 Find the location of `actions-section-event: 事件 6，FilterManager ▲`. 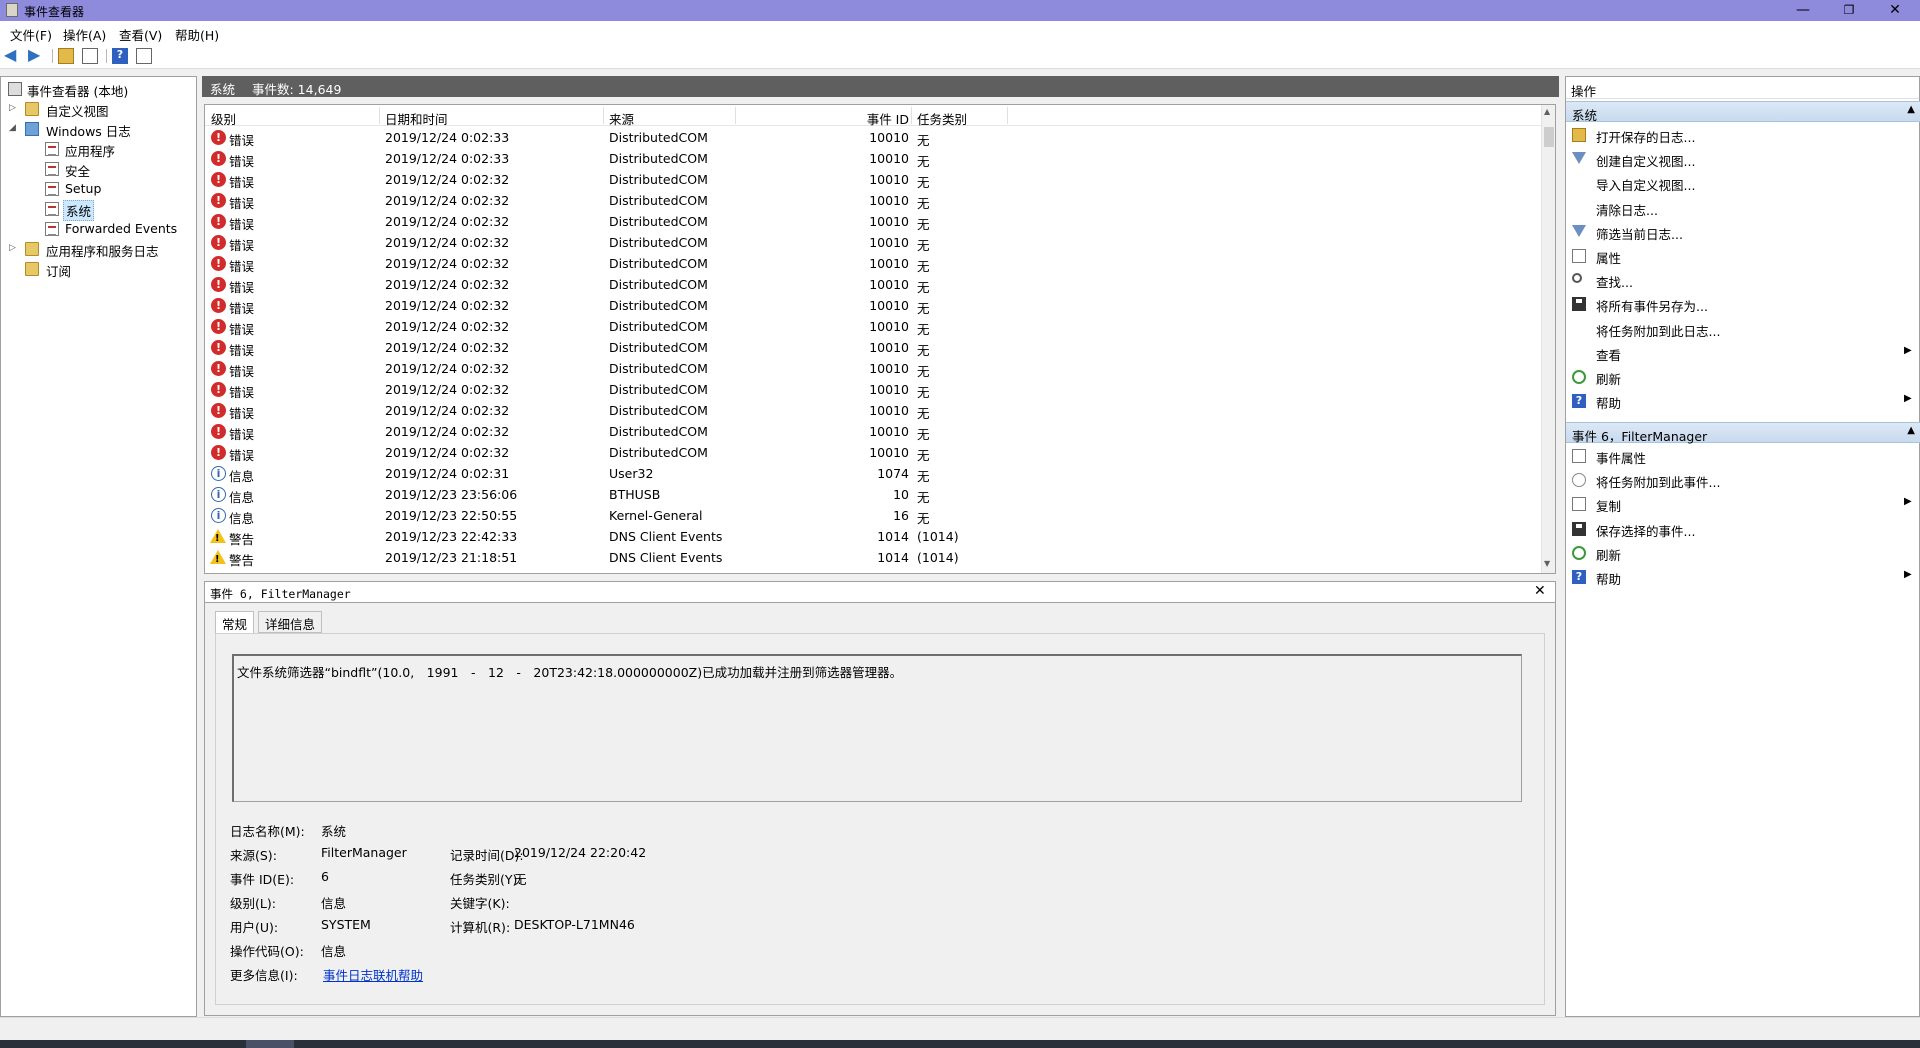

actions-section-event: 事件 6，FilterManager ▲ is located at coordinates (1743, 433).